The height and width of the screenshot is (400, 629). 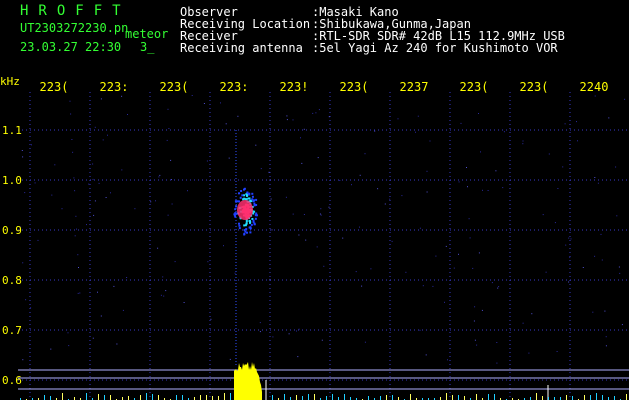 I want to click on timestamp: 23.03.27 22:30, so click(x=71, y=47).